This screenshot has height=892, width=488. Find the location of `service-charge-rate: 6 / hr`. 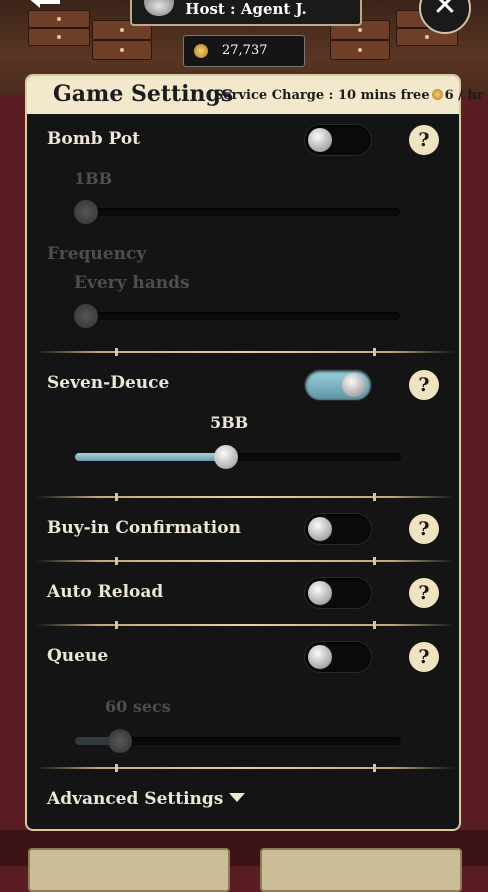

service-charge-rate: 6 / hr is located at coordinates (464, 95).